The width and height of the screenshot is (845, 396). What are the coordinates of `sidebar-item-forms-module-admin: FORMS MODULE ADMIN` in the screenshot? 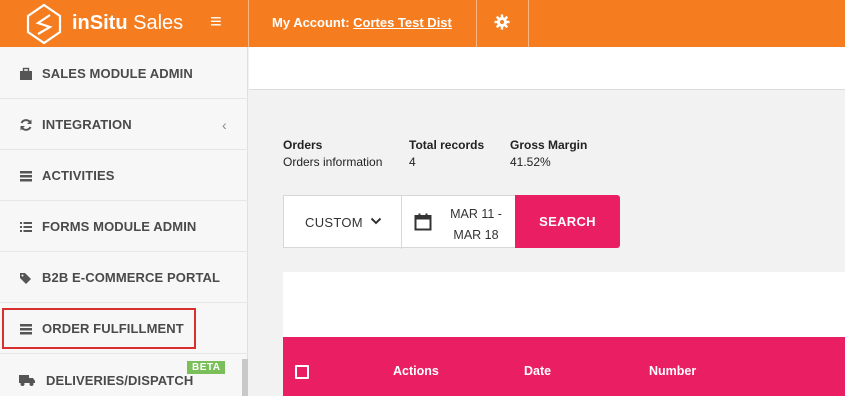 It's located at (124, 227).